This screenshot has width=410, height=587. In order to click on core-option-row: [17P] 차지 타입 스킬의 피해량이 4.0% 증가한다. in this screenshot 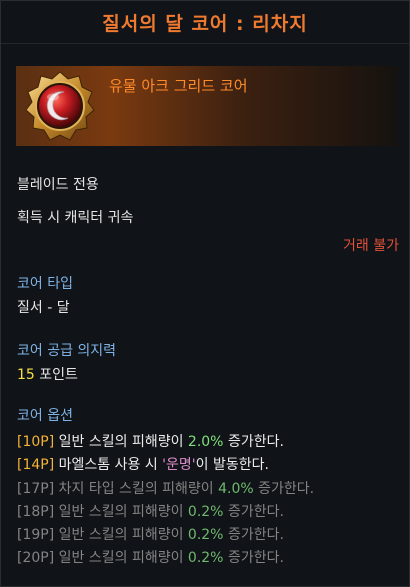, I will do `click(165, 488)`.